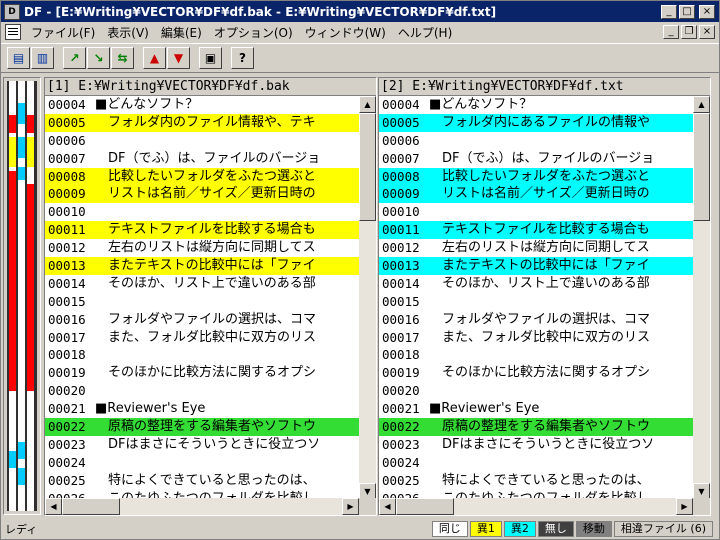 The width and height of the screenshot is (720, 540). Describe the element at coordinates (63, 32) in the screenshot. I see `menu-file: ファイル(F)` at that location.